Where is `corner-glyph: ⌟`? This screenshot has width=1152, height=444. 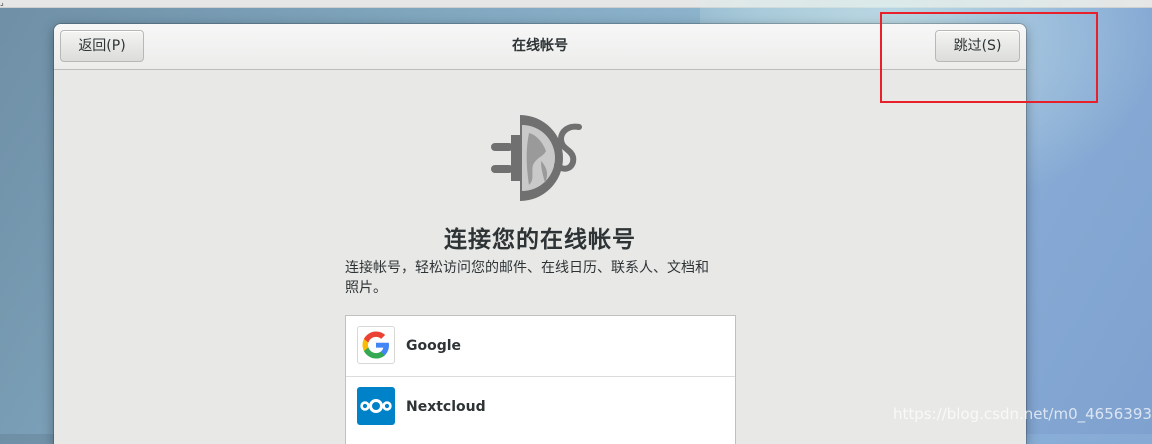
corner-glyph: ⌟ is located at coordinates (2, 3).